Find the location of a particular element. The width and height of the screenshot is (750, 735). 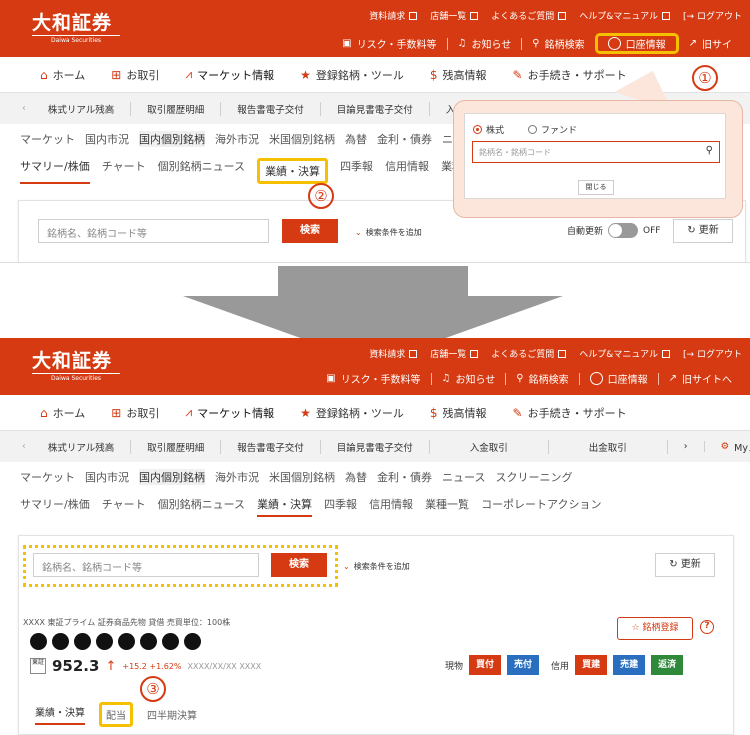

chevron-right-icon: › is located at coordinates (686, 446).